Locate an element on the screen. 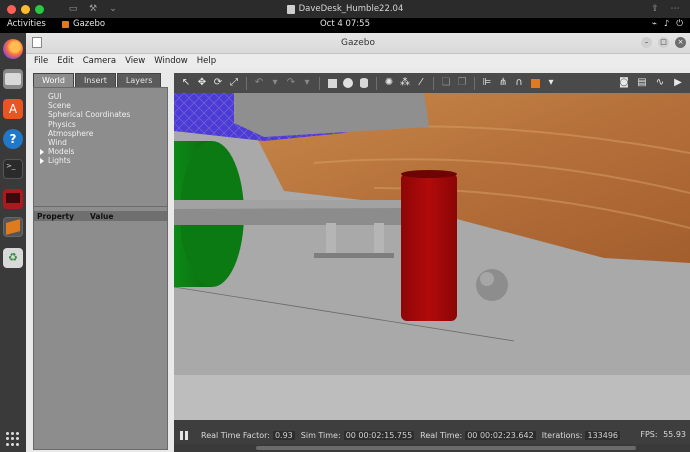  iterations-value: 133496 is located at coordinates (603, 435).